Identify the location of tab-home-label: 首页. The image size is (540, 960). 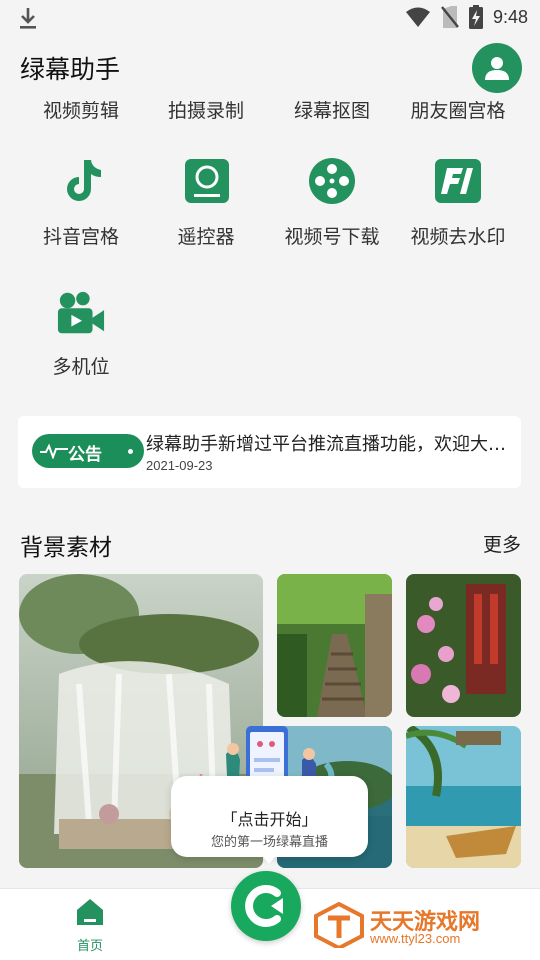
(89, 946).